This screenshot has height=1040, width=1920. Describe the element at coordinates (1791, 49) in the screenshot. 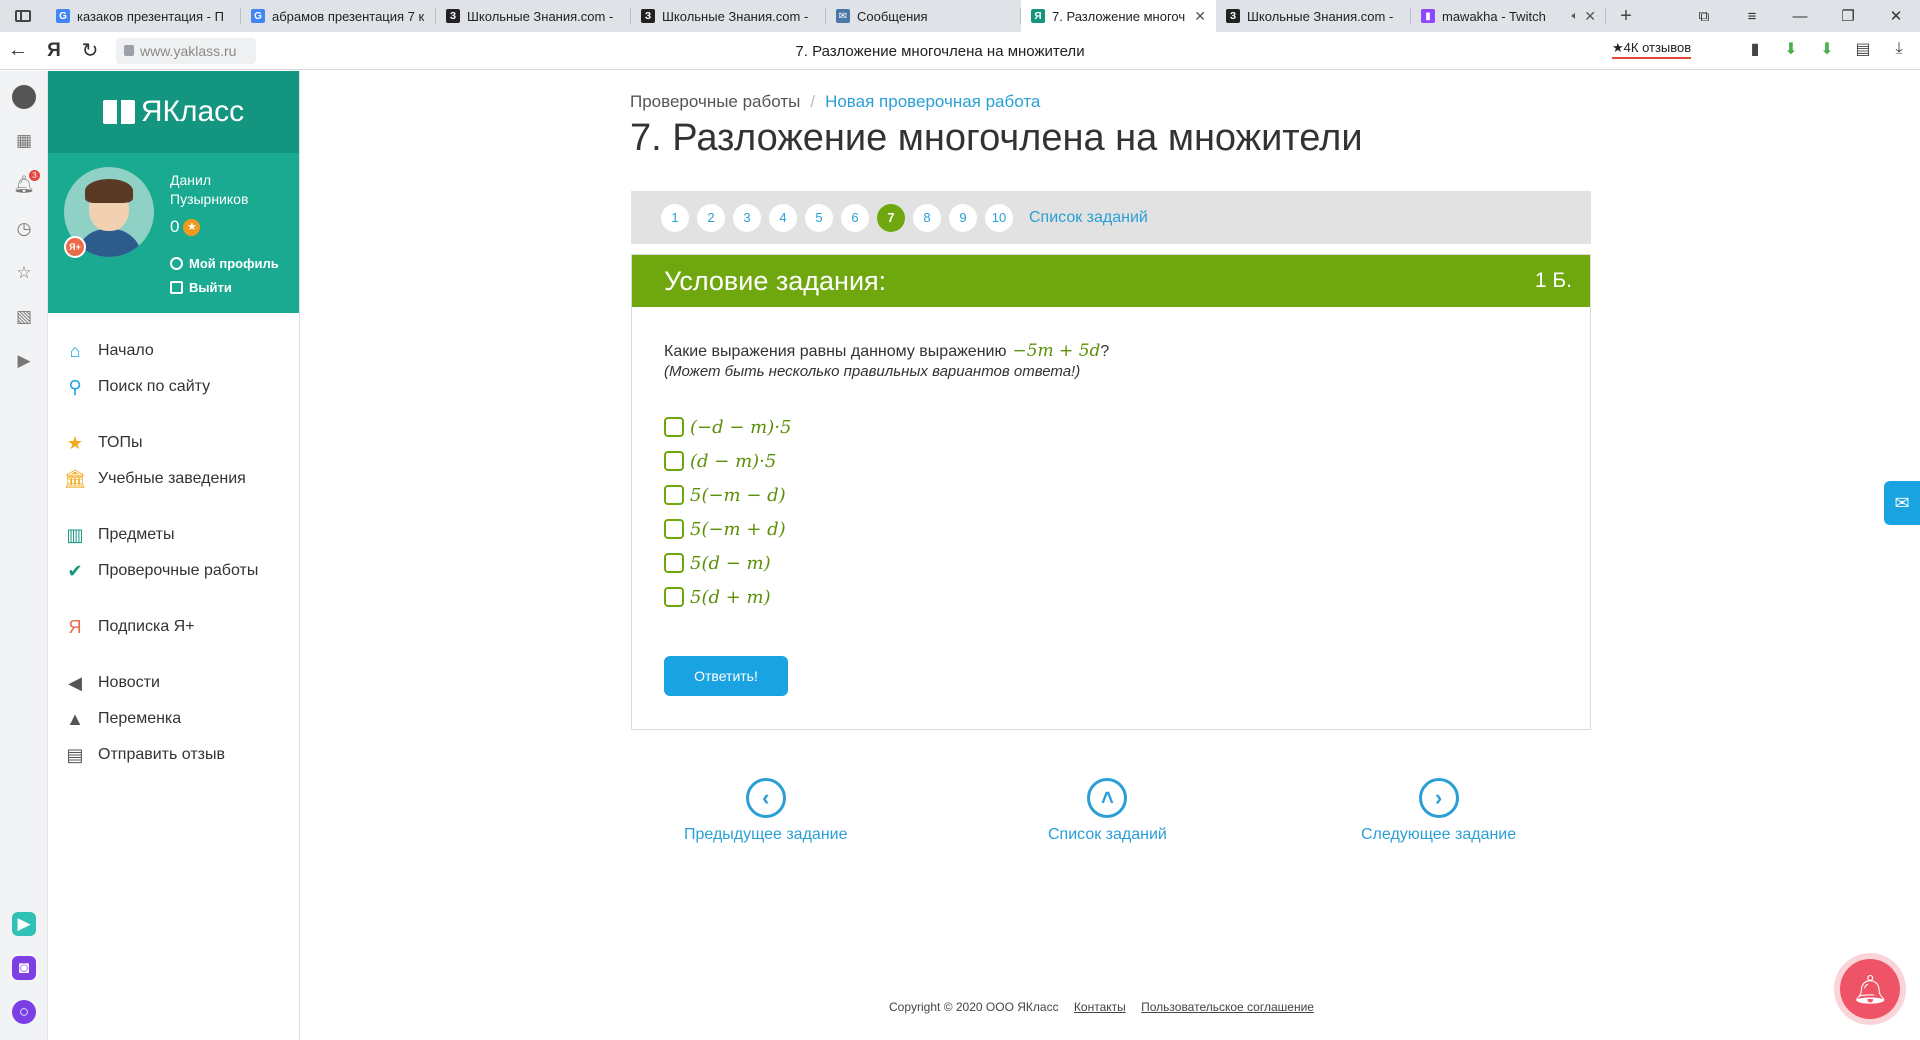

I see `download-arrow-icon: ⬇` at that location.